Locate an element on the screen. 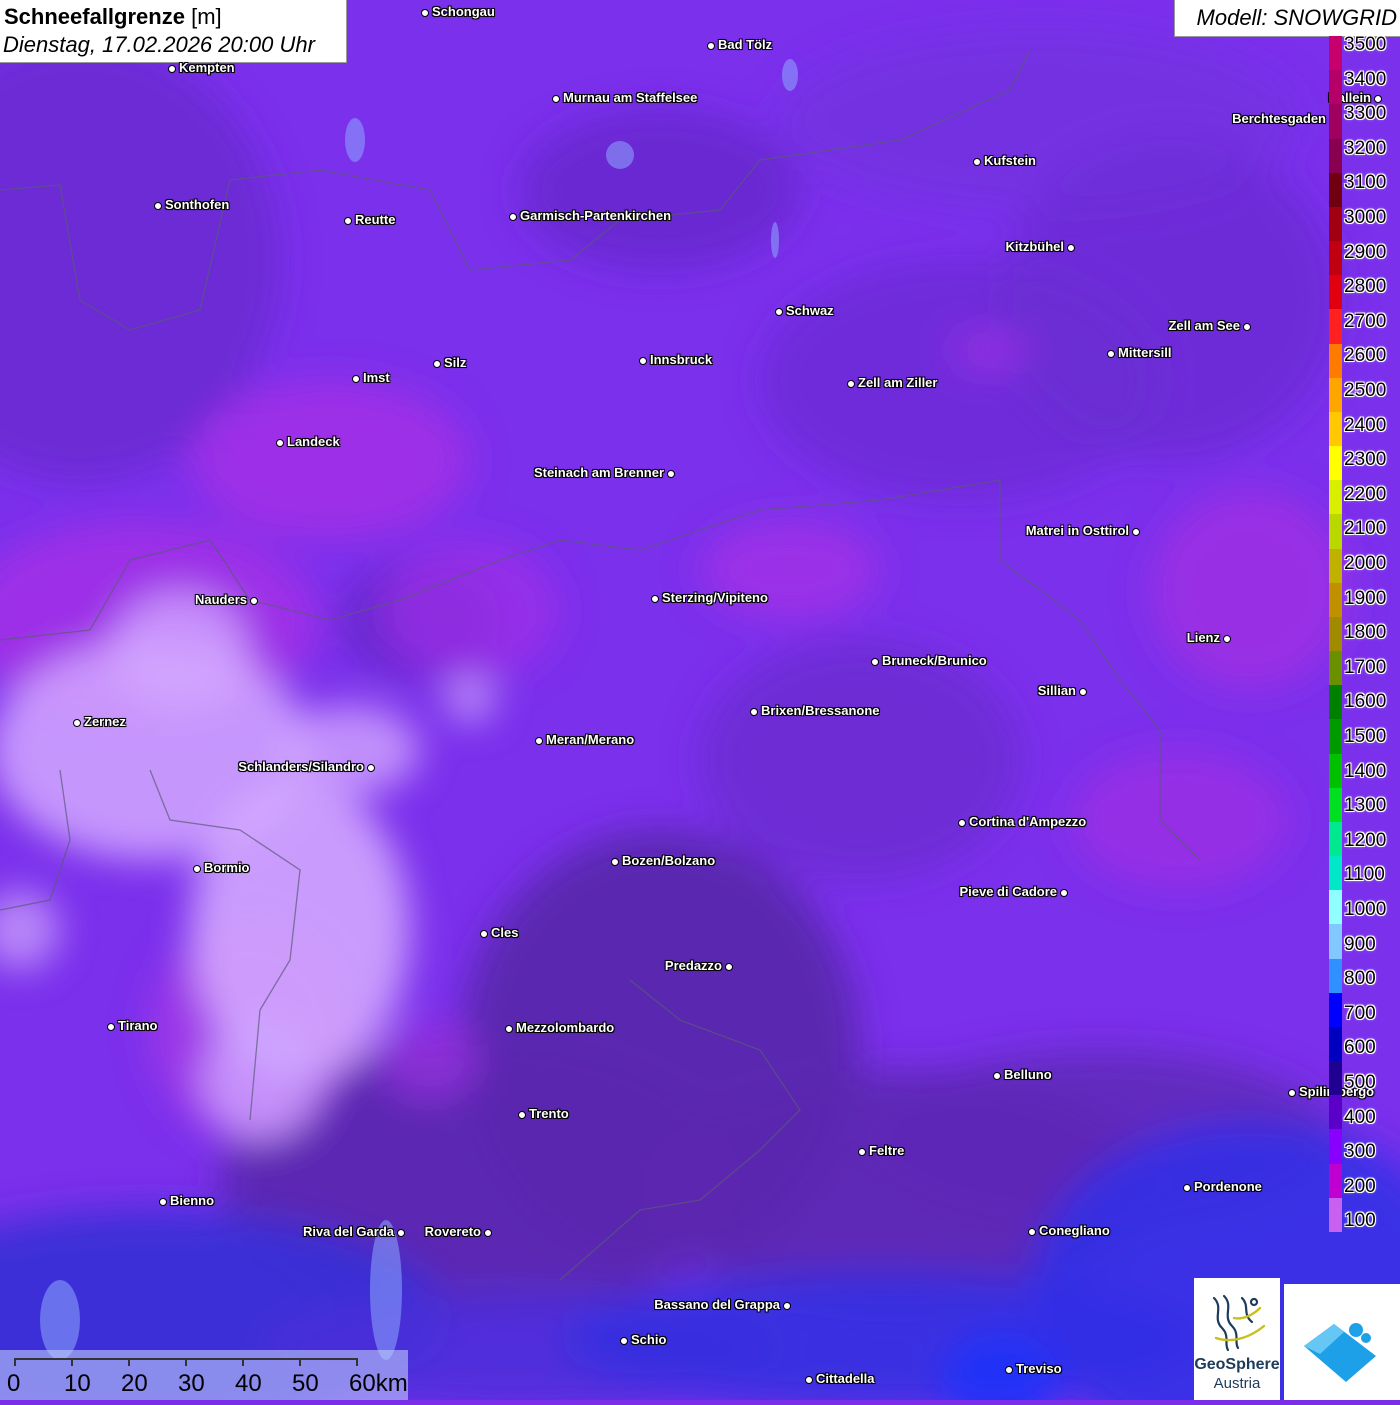 This screenshot has width=1400, height=1405. legend-label: 2000 is located at coordinates (1365, 563).